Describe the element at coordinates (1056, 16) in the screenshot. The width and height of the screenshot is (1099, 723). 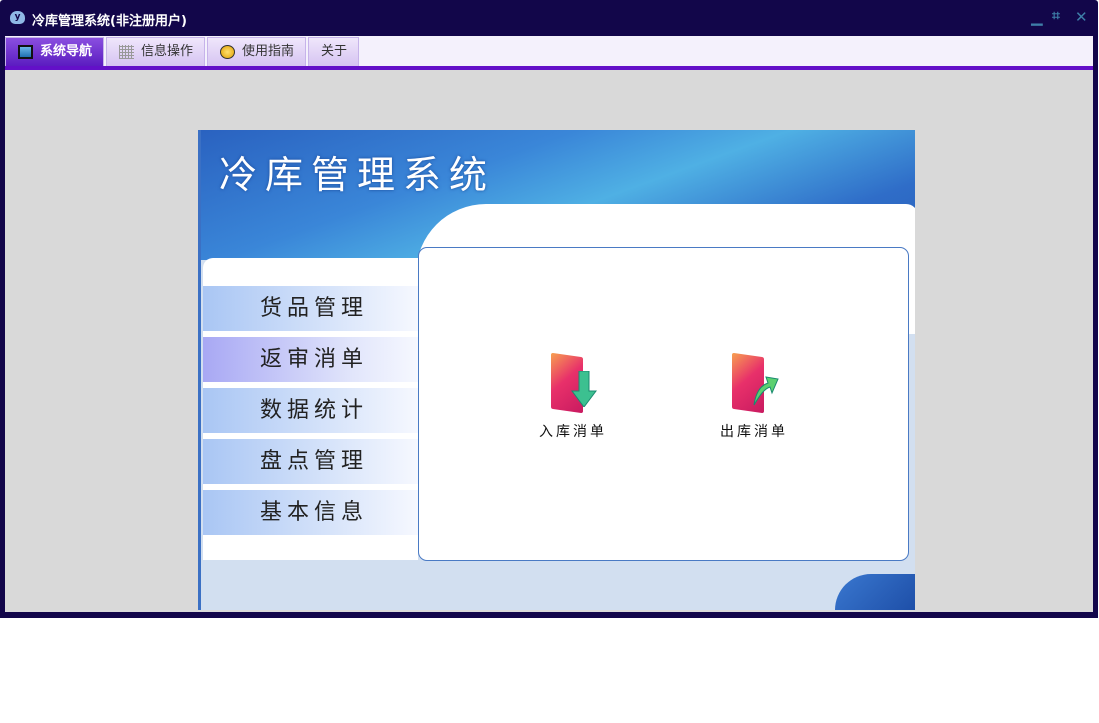
I see `restore-icon: ⌗` at that location.